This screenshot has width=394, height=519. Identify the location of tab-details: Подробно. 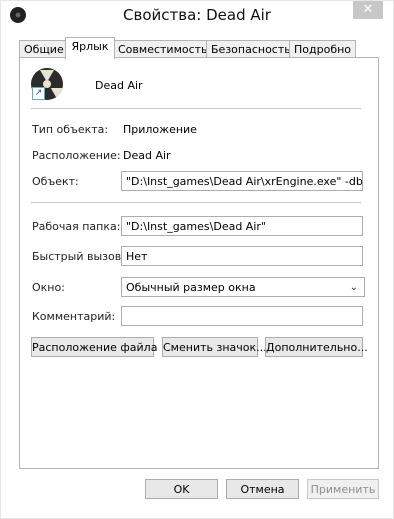
(322, 49).